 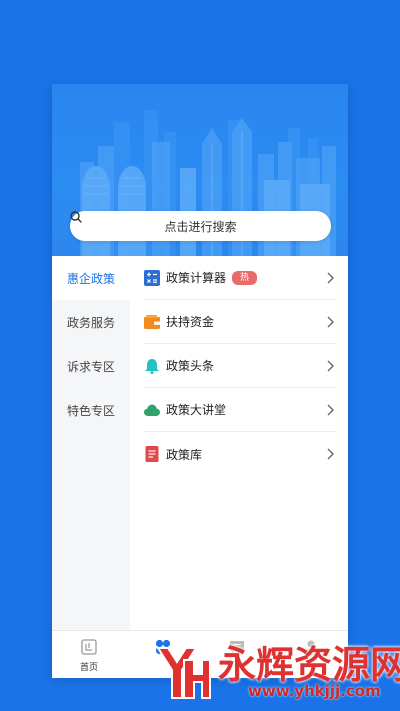 I want to click on hot-badge: 热, so click(x=245, y=277).